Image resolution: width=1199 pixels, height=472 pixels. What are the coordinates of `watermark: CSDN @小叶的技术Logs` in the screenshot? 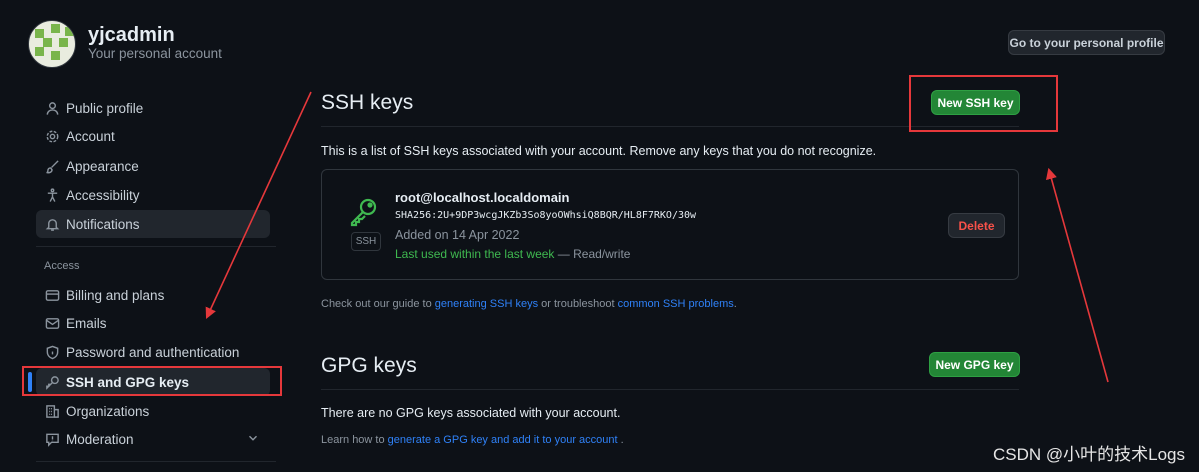 It's located at (1088, 454).